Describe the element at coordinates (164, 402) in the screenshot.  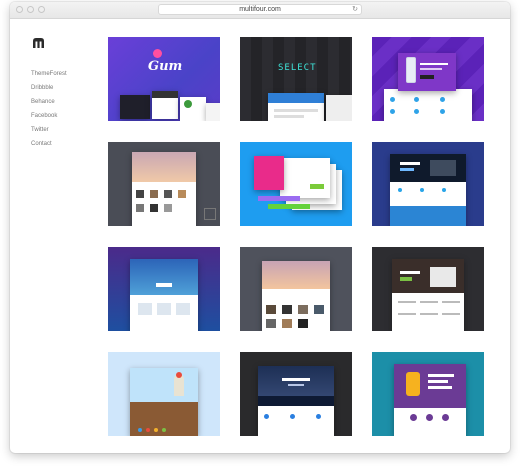
I see `illustration-screen` at that location.